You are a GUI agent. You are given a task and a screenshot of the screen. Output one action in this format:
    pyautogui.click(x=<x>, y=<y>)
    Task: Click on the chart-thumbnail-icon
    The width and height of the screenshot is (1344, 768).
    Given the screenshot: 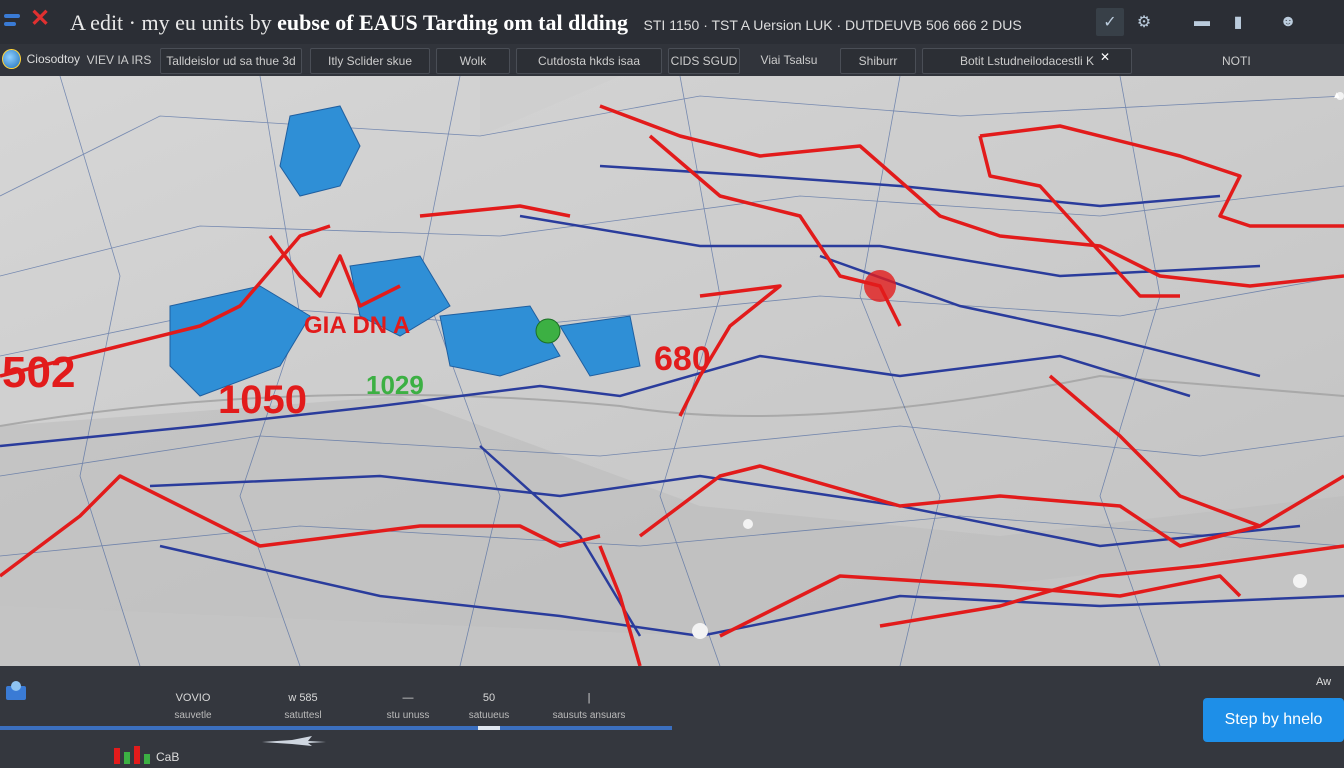 What is the action you would take?
    pyautogui.click(x=137, y=755)
    